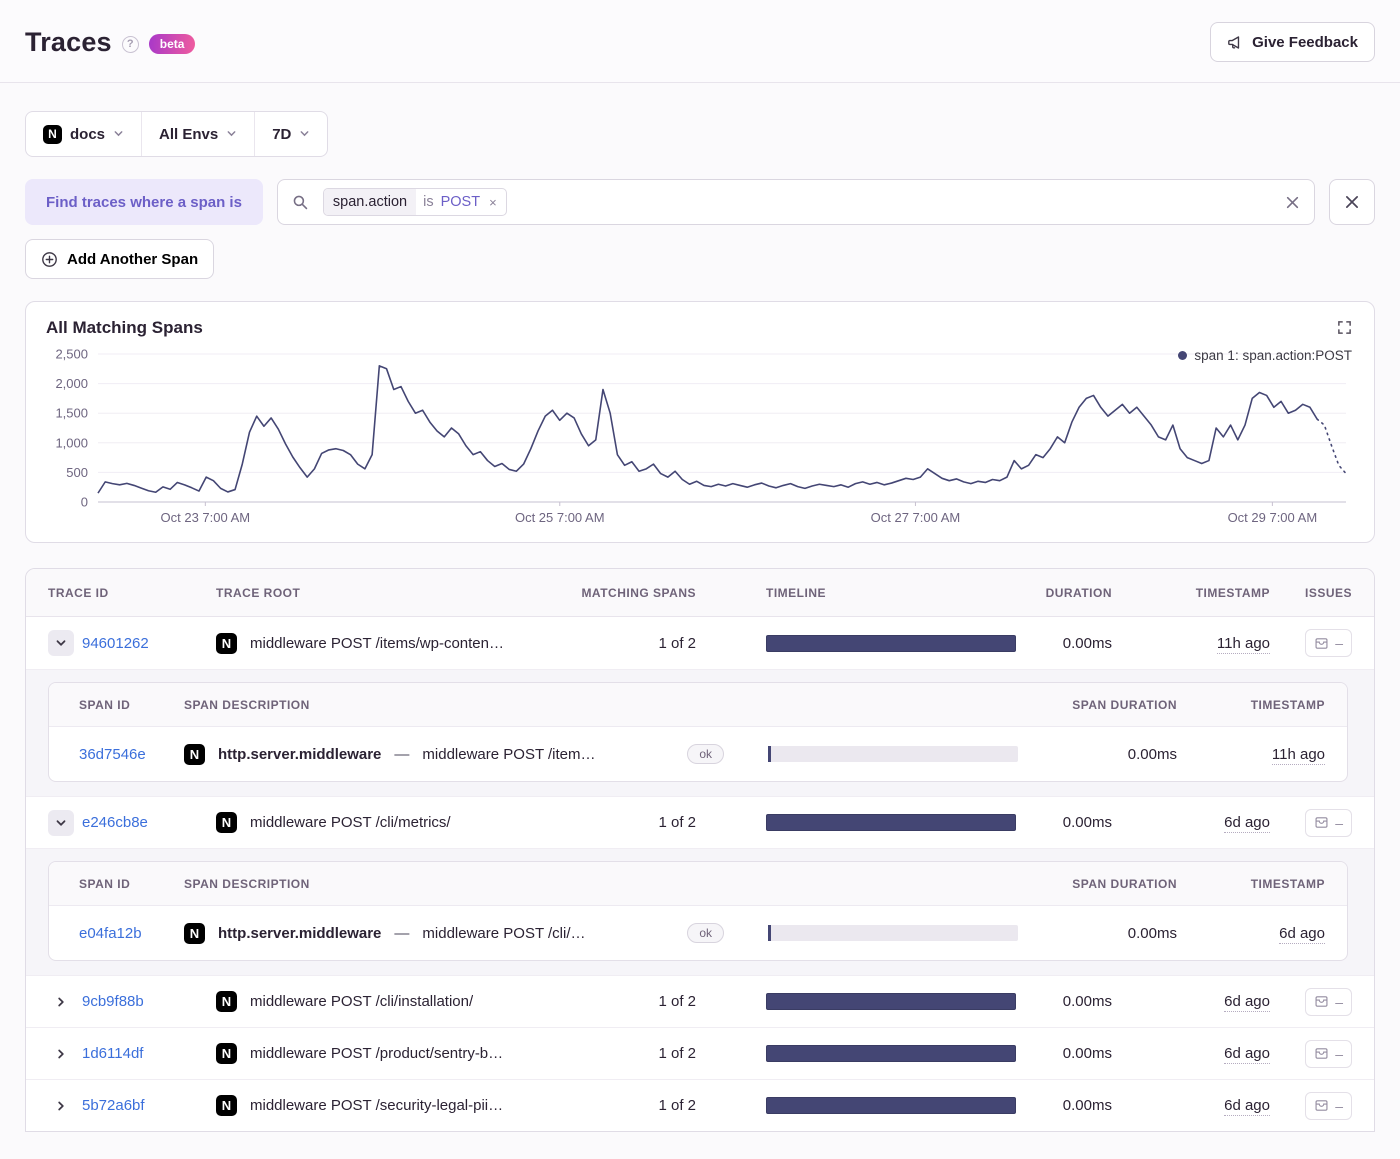 The height and width of the screenshot is (1159, 1400). I want to click on span-timestamp: 6d ago, so click(1302, 934).